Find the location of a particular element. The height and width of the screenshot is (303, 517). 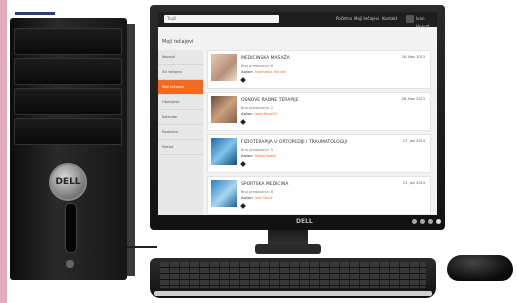

pink-edge-bar is located at coordinates (3, 151).